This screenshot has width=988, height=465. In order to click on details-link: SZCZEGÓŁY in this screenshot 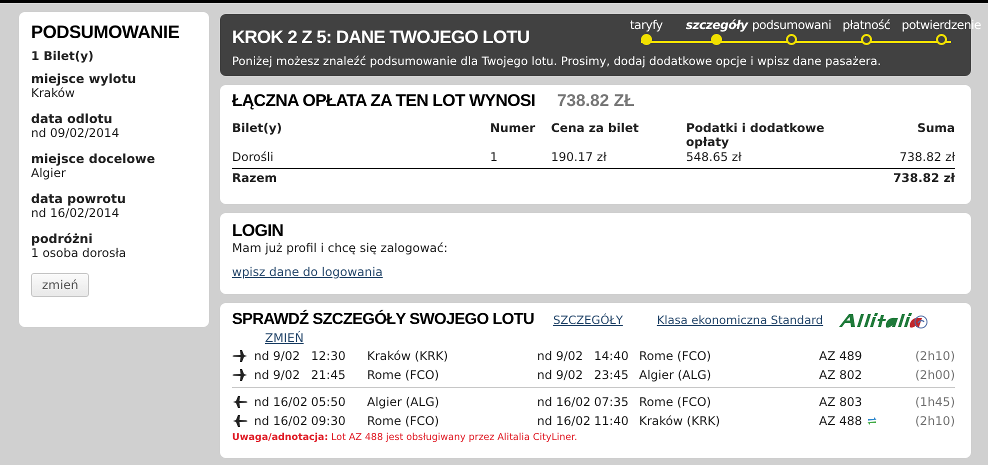, I will do `click(588, 320)`.